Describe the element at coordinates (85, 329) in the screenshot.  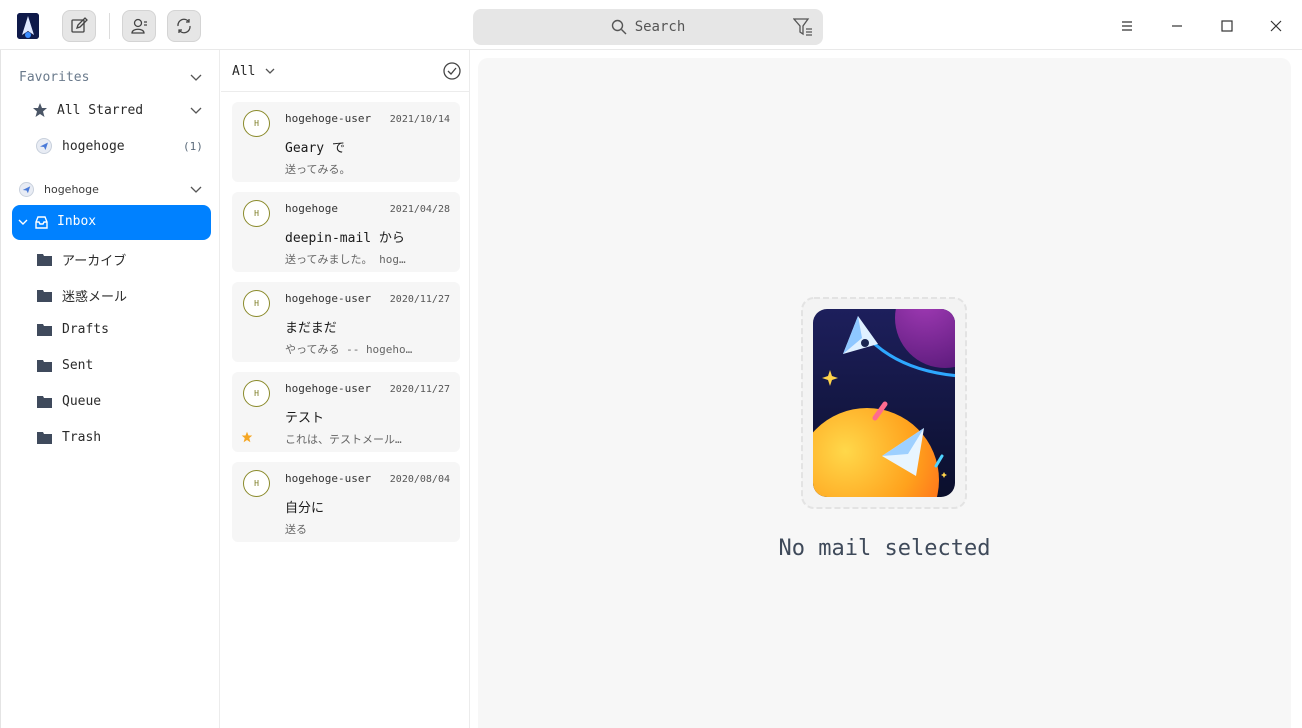
I see `sidebar-item-label: Drafts` at that location.